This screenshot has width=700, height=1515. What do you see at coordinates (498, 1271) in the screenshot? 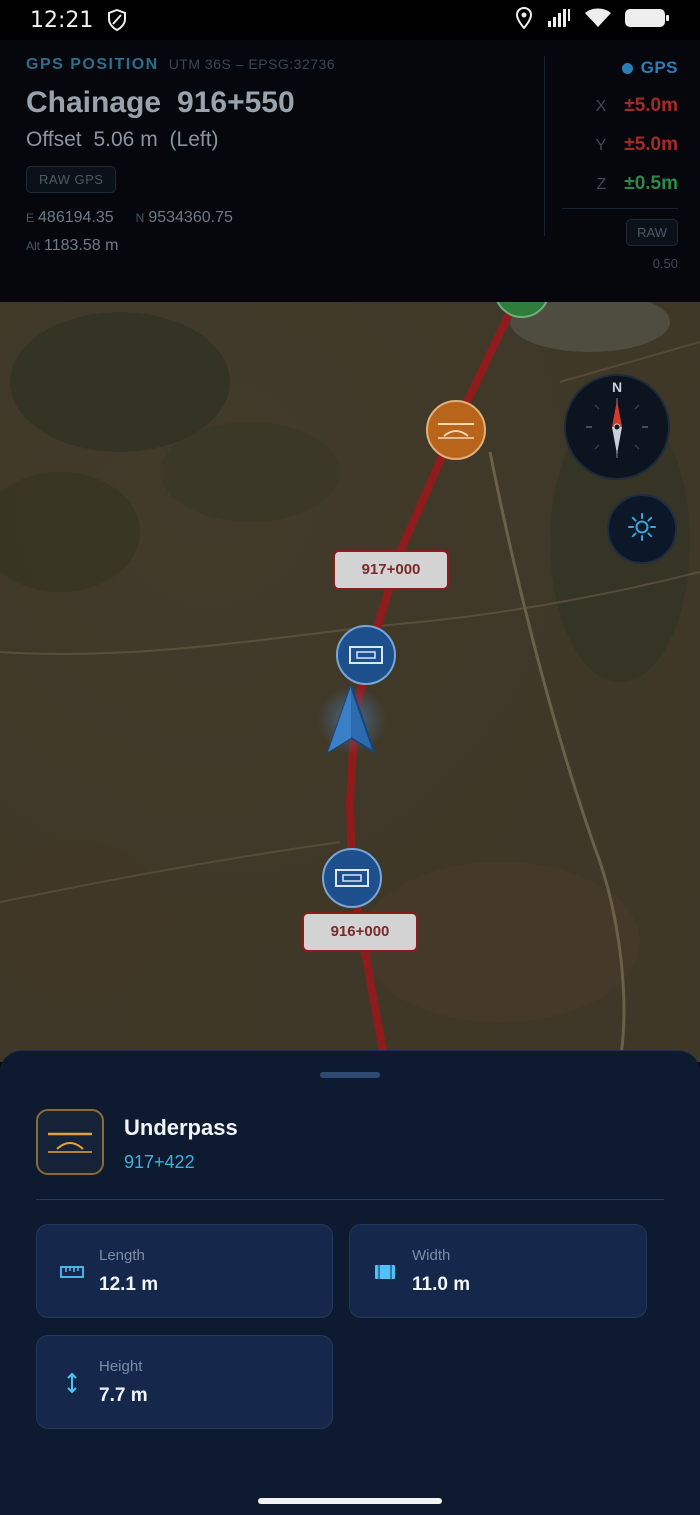
I see `width-card: Width 11.0 m` at bounding box center [498, 1271].